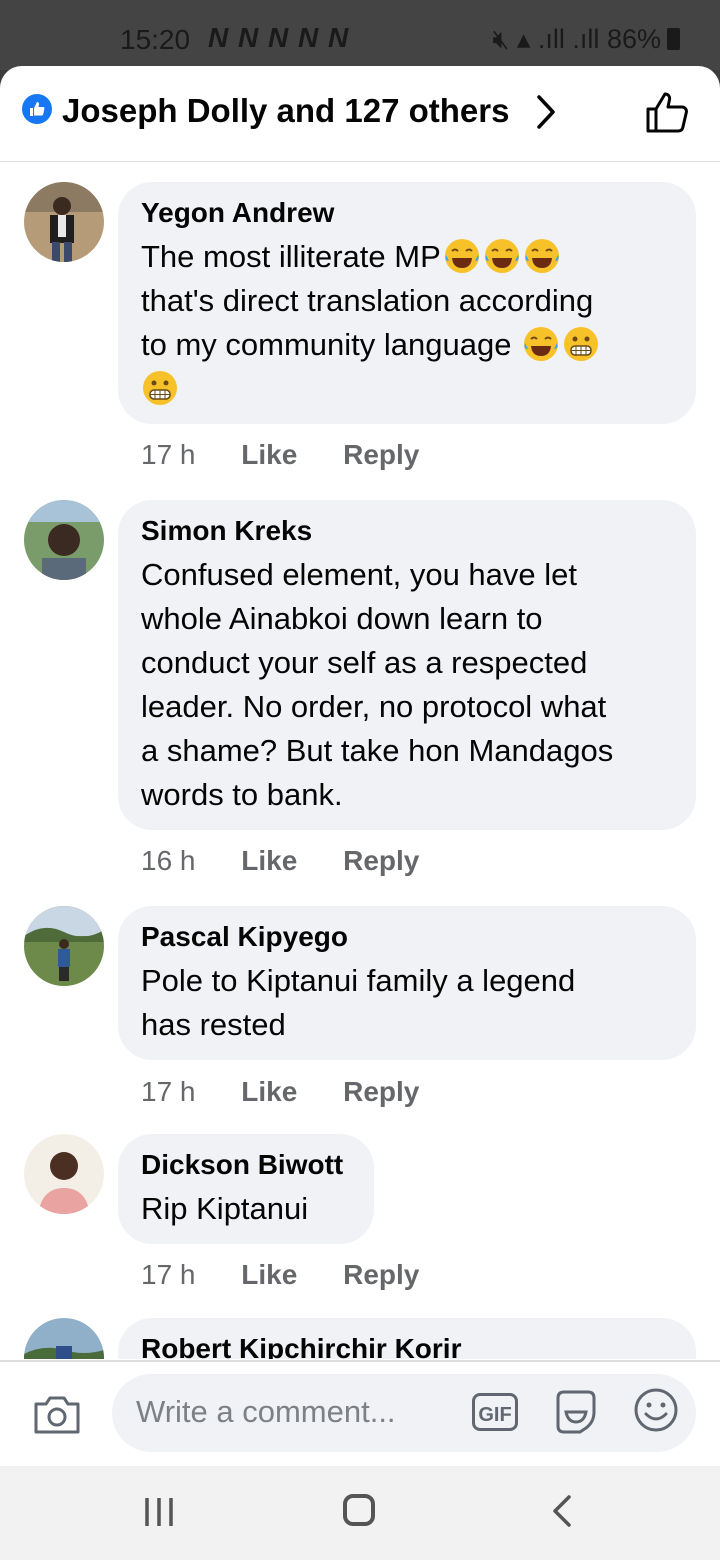  I want to click on mute-icon: 🔇︎, so click(501, 39).